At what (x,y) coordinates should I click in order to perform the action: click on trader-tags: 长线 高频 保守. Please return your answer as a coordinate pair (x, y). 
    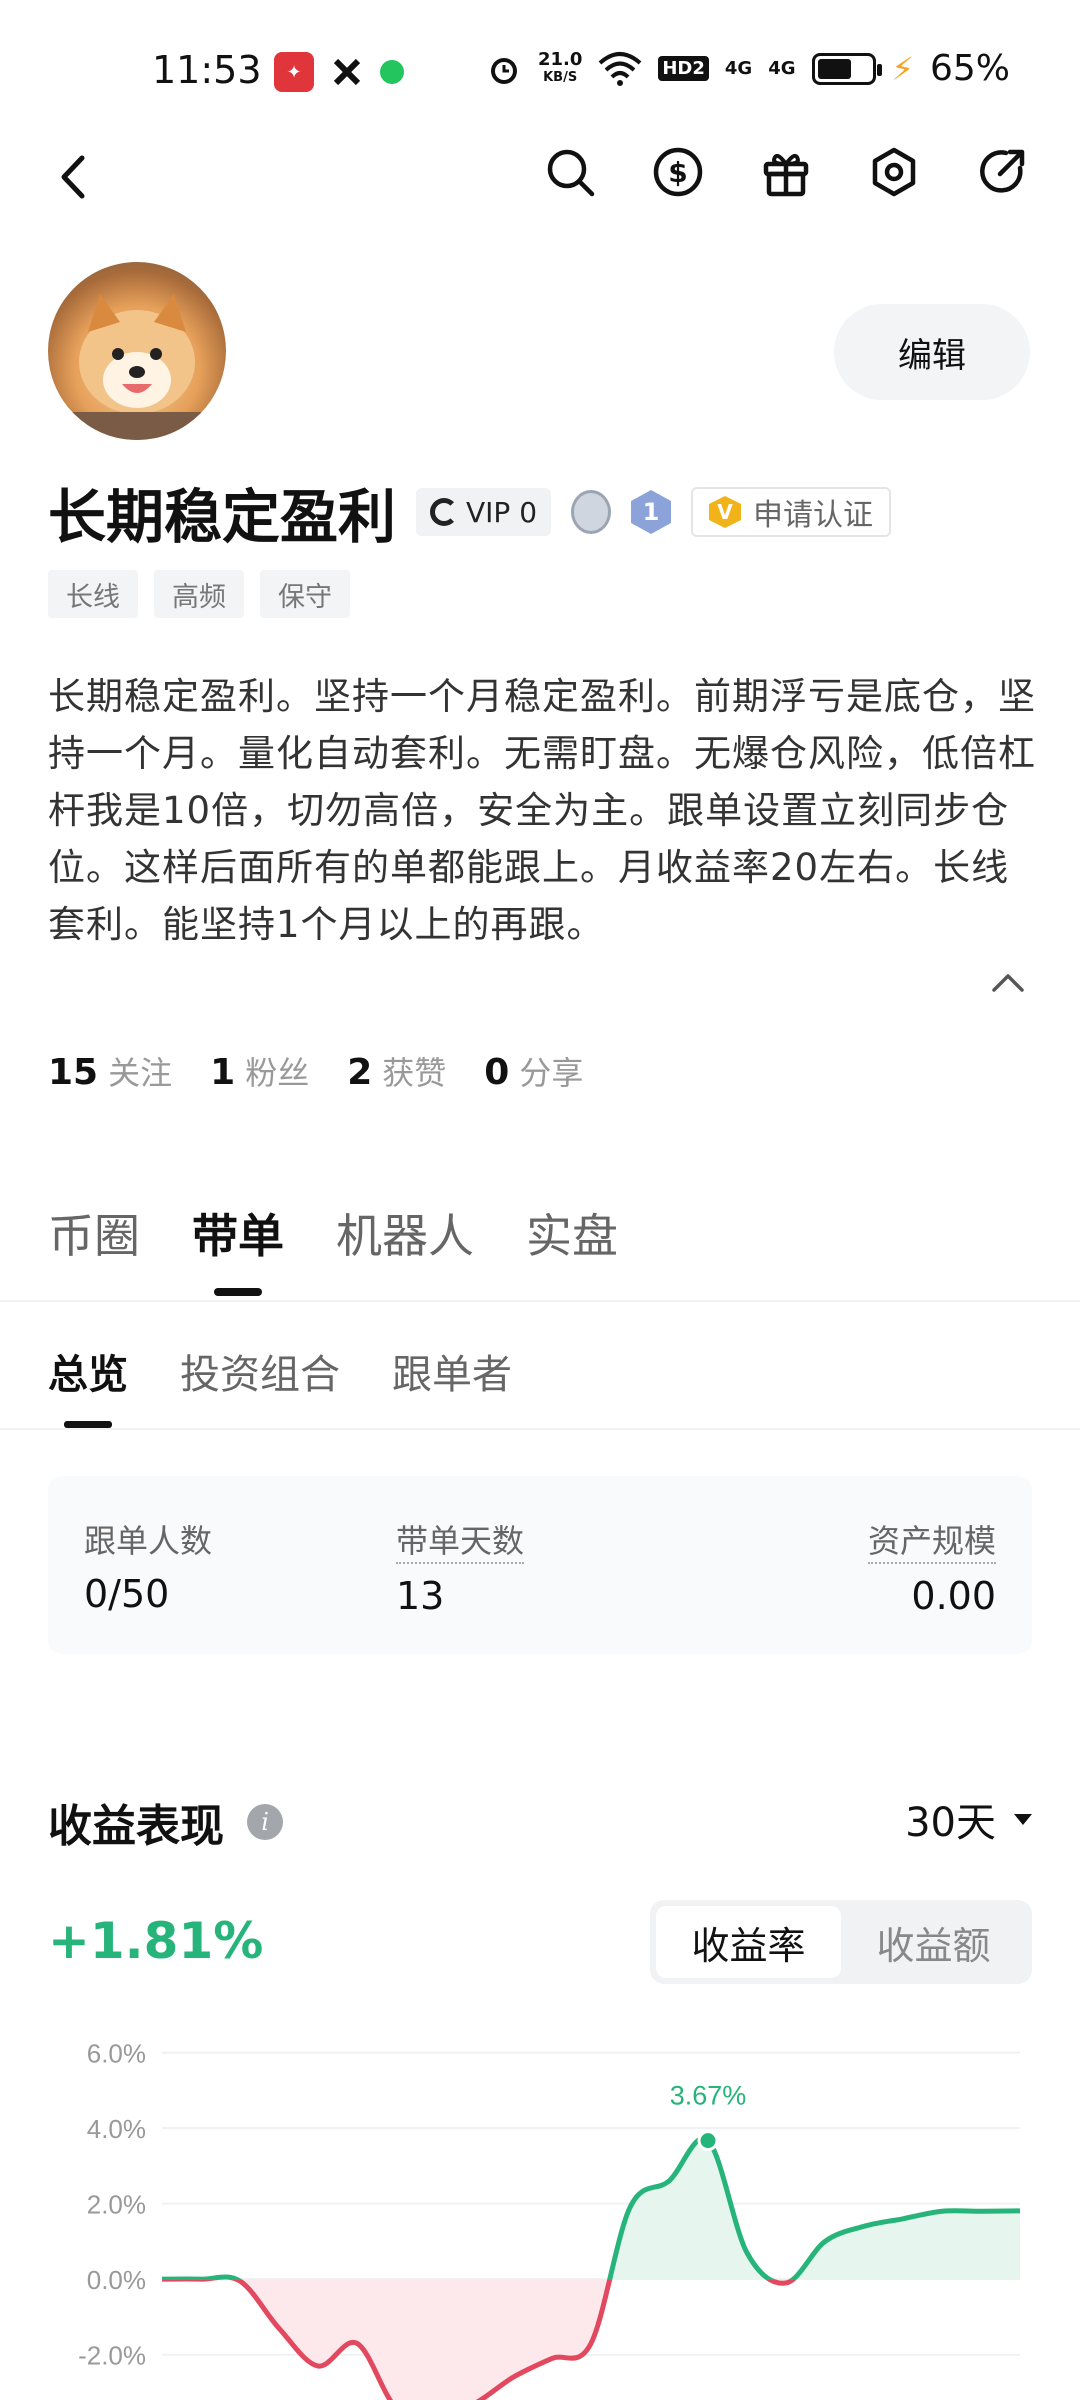
    Looking at the image, I should click on (199, 594).